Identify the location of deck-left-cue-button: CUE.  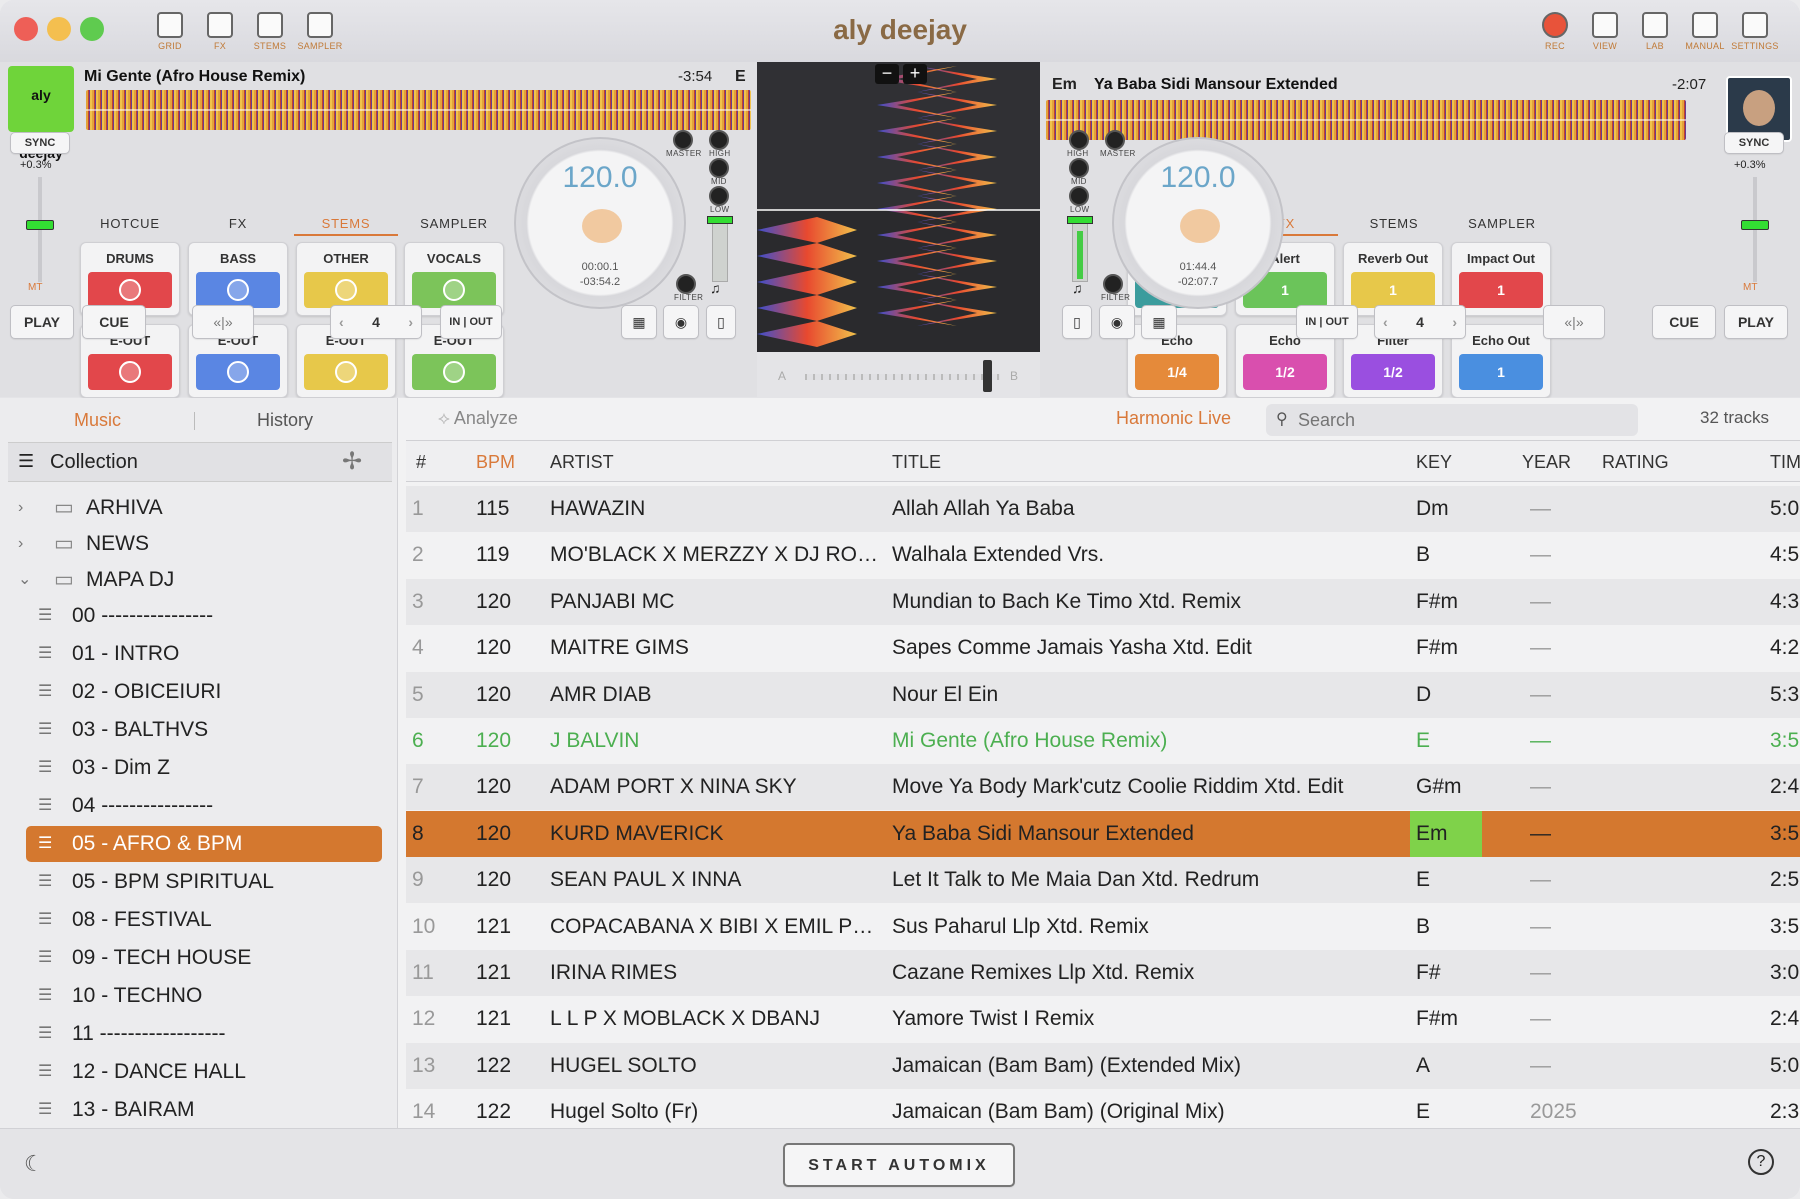
(114, 322).